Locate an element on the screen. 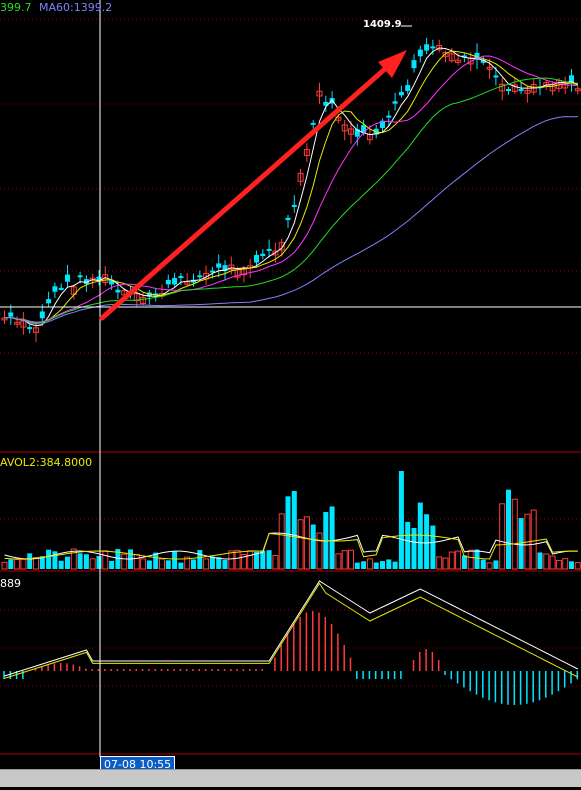 This screenshot has height=790, width=581. ma-partial-value: 399.7 is located at coordinates (16, 7).